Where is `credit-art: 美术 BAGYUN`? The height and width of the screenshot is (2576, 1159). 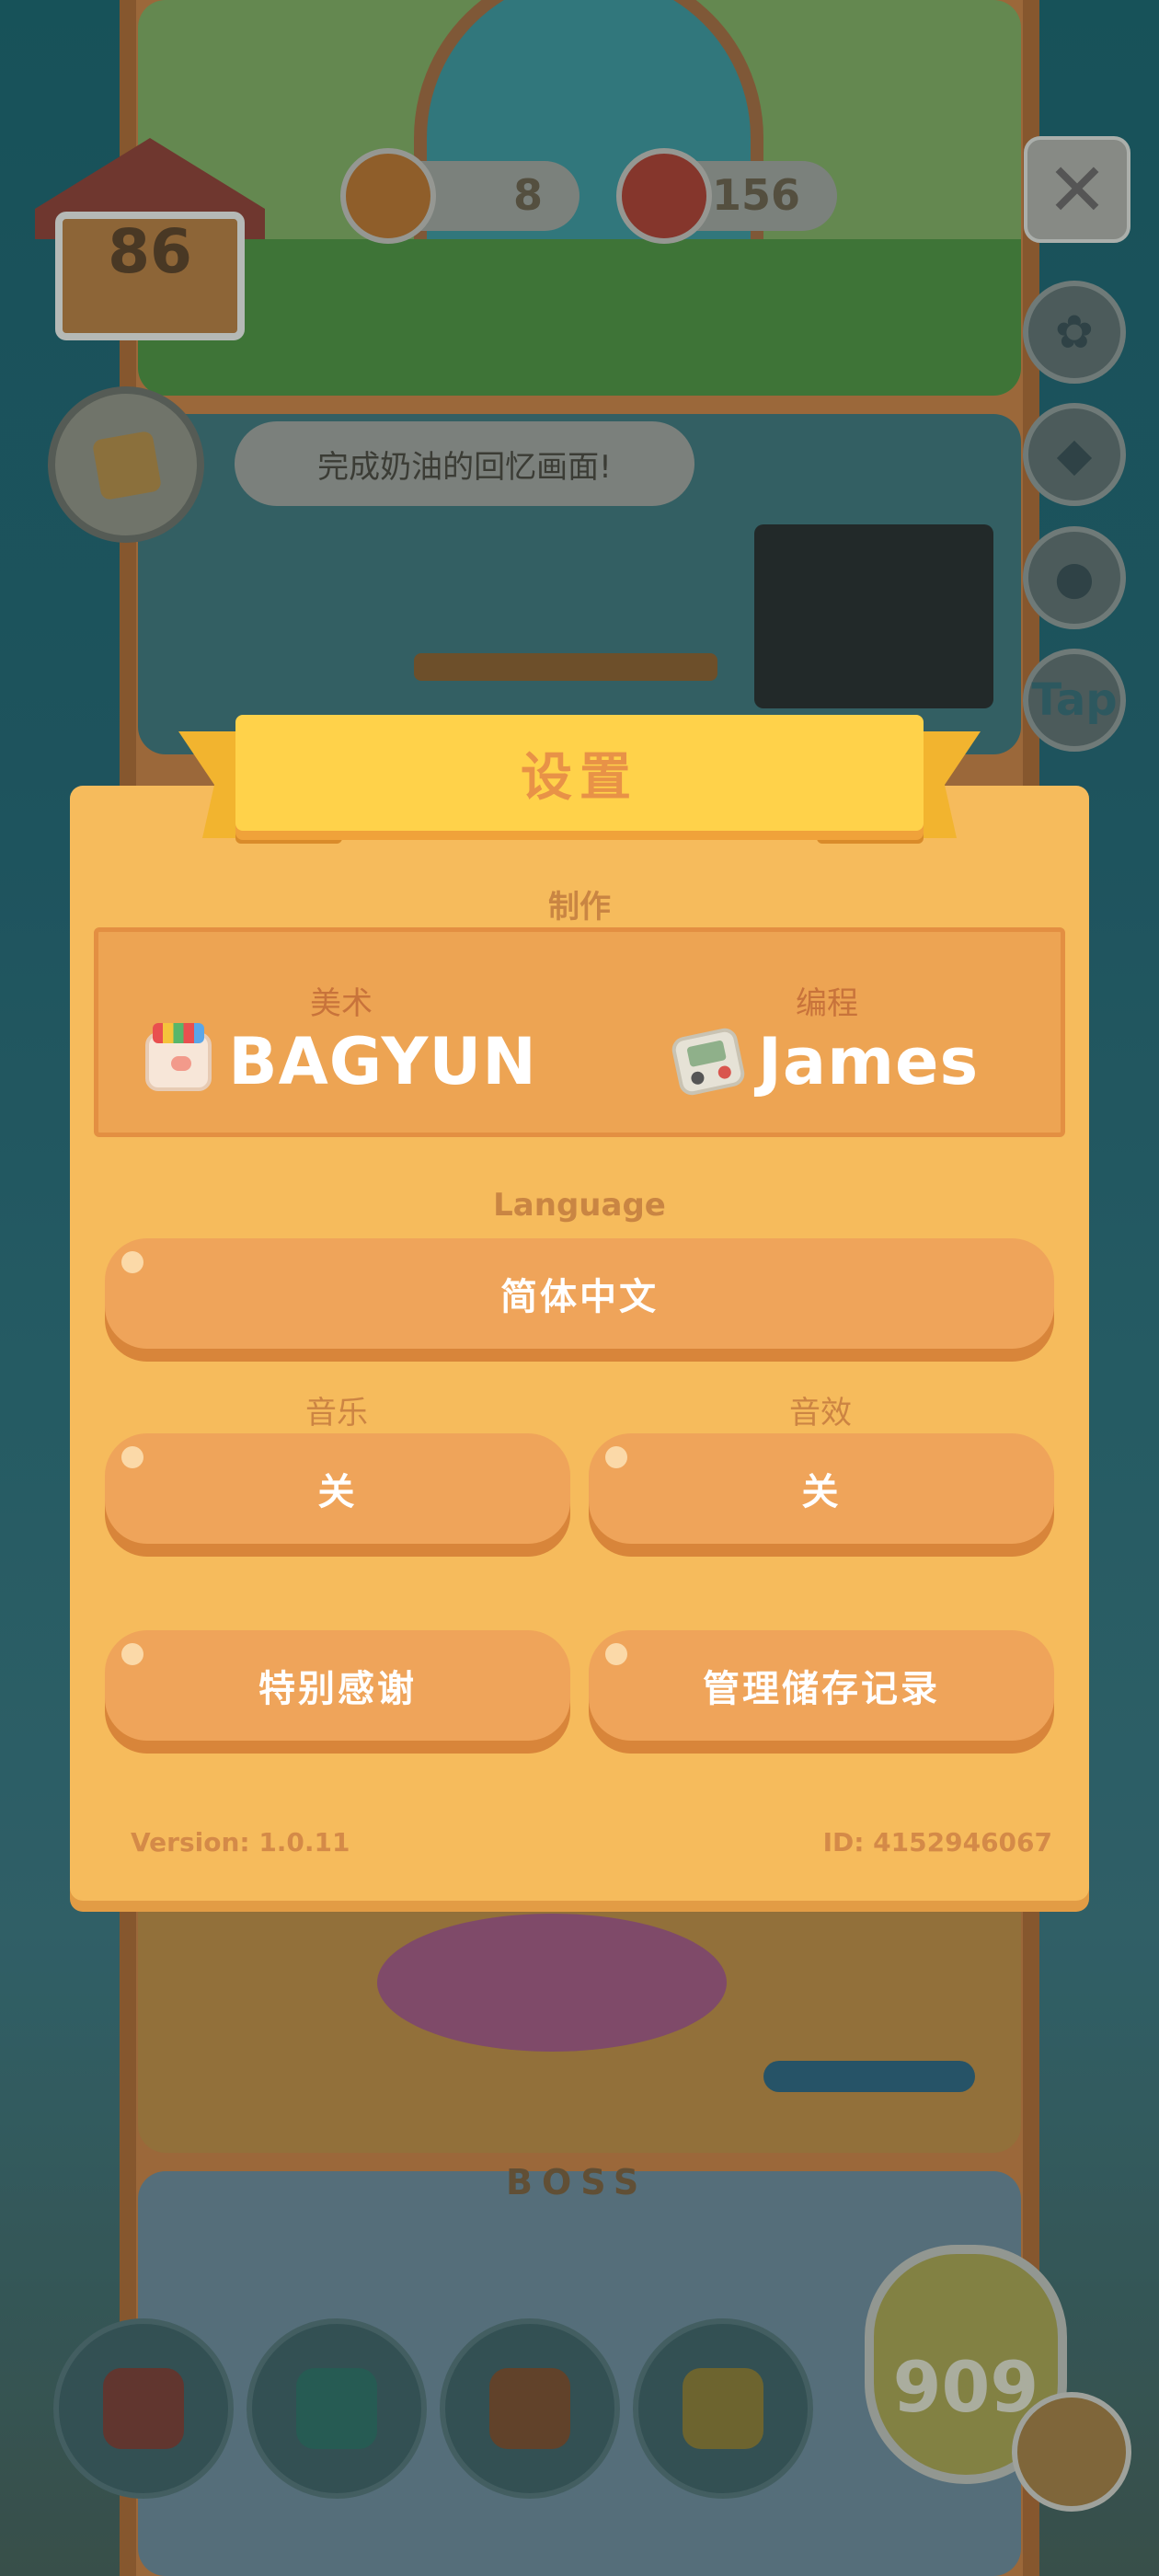
credit-art: 美术 BAGYUN is located at coordinates (341, 1037).